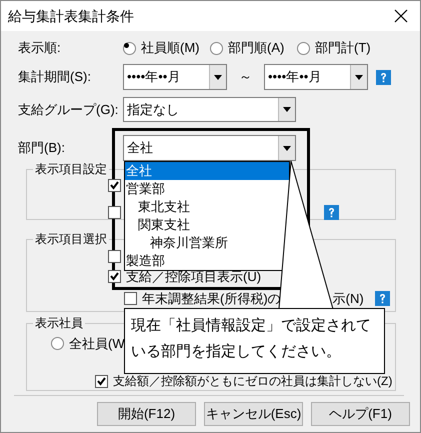 The width and height of the screenshot is (421, 433). Describe the element at coordinates (71, 169) in the screenshot. I see `group-title: 表示項目設定` at that location.